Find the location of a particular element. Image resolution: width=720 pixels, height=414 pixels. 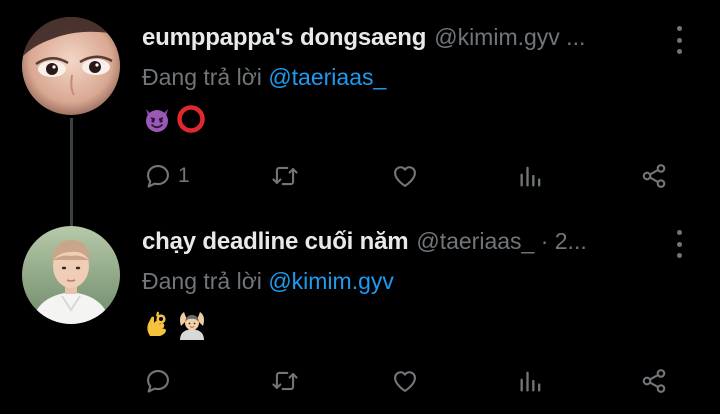

replying-to: Đang trả lời @kimim.gyv is located at coordinates (268, 281).